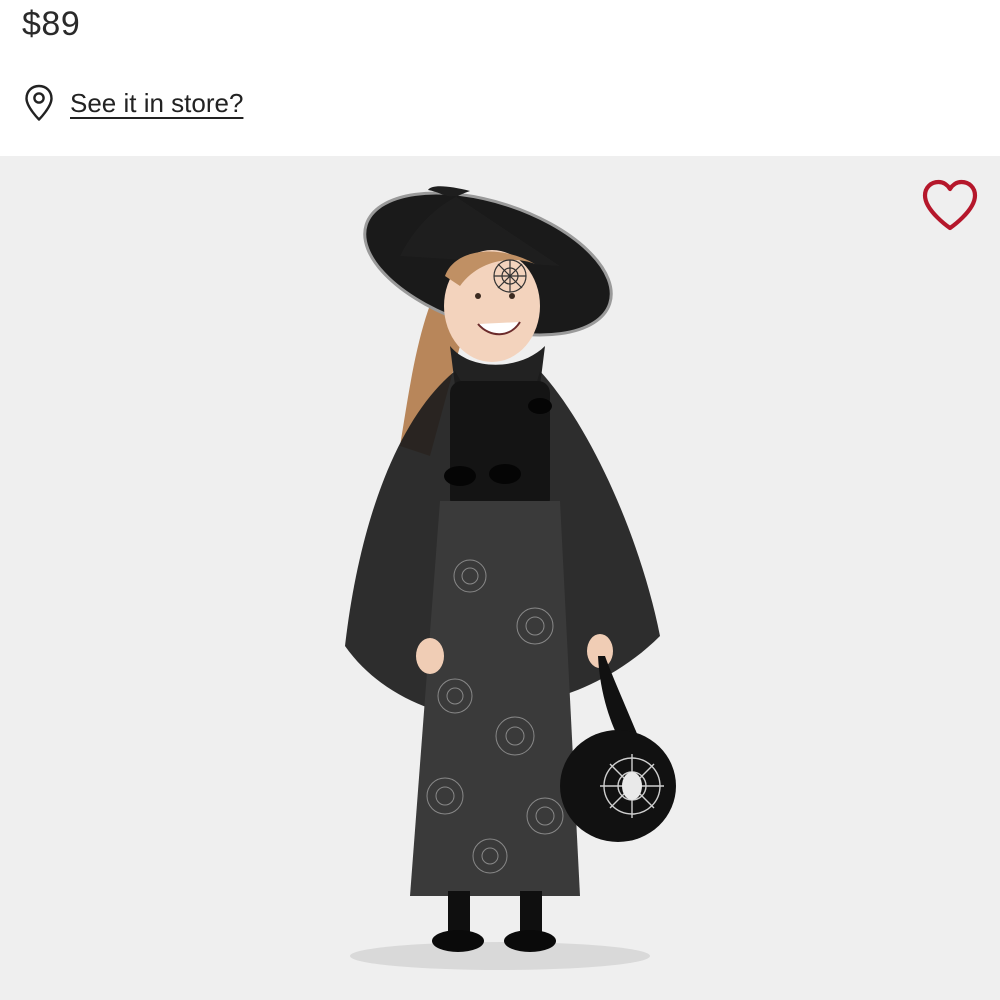 The image size is (1000, 1000). I want to click on see-in-store-link: See it in store?, so click(156, 103).